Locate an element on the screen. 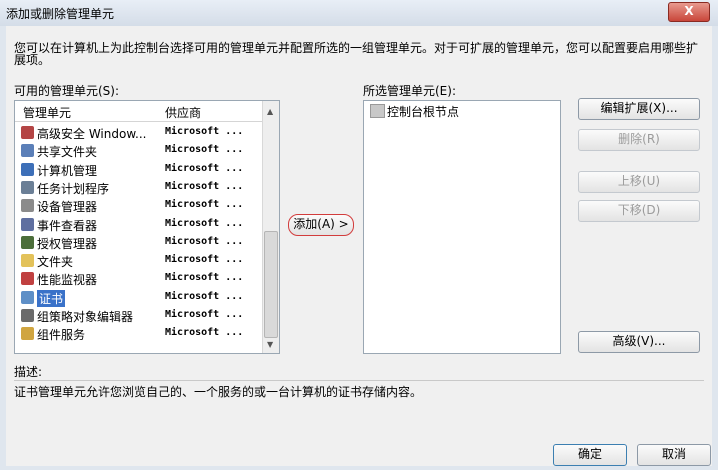 The width and height of the screenshot is (718, 470). snapin-name: 组件服务 is located at coordinates (61, 335).